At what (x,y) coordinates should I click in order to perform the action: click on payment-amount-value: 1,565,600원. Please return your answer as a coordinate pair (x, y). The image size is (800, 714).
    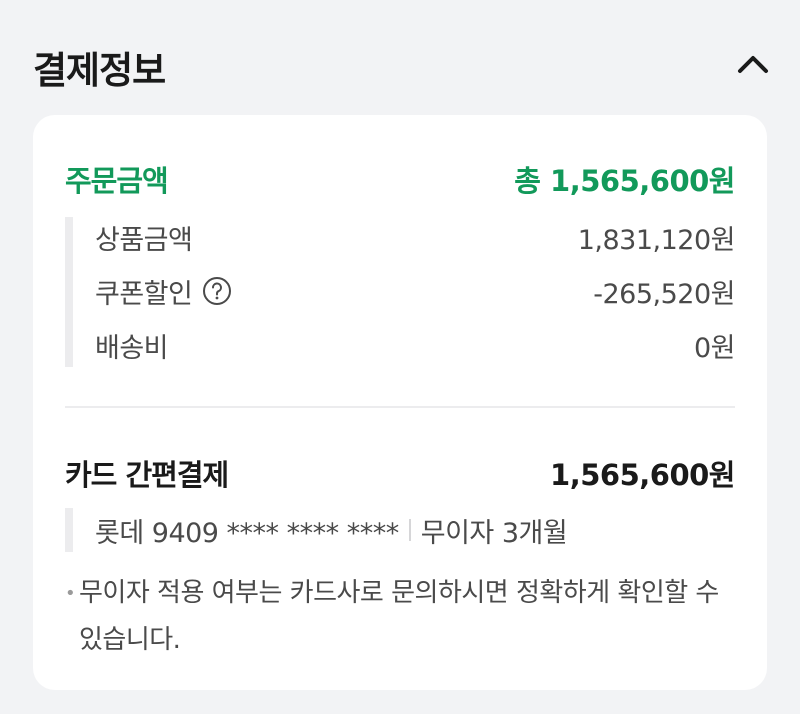
    Looking at the image, I should click on (642, 475).